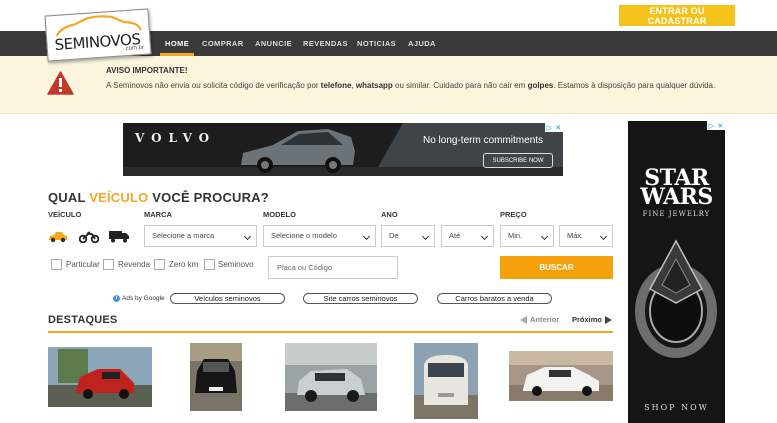 Image resolution: width=777 pixels, height=423 pixels. Describe the element at coordinates (227, 298) in the screenshot. I see `ad-link-veiculos: Veículos seminovos` at that location.